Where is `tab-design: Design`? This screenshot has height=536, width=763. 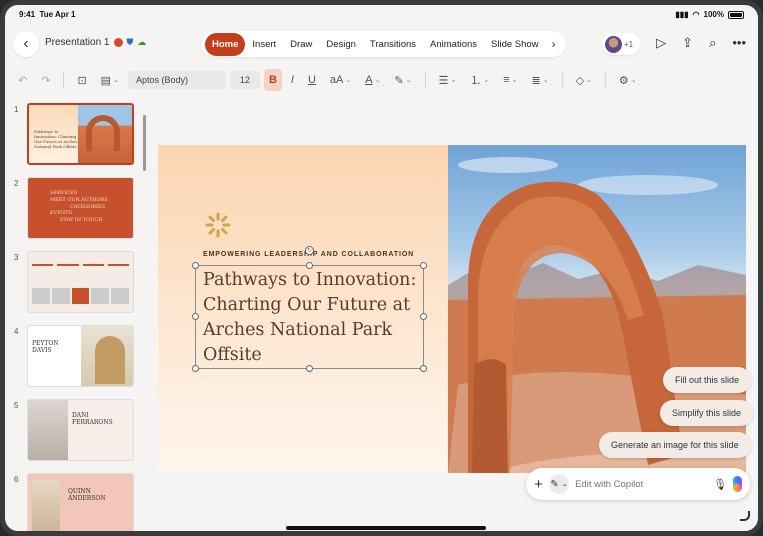 tab-design: Design is located at coordinates (341, 44).